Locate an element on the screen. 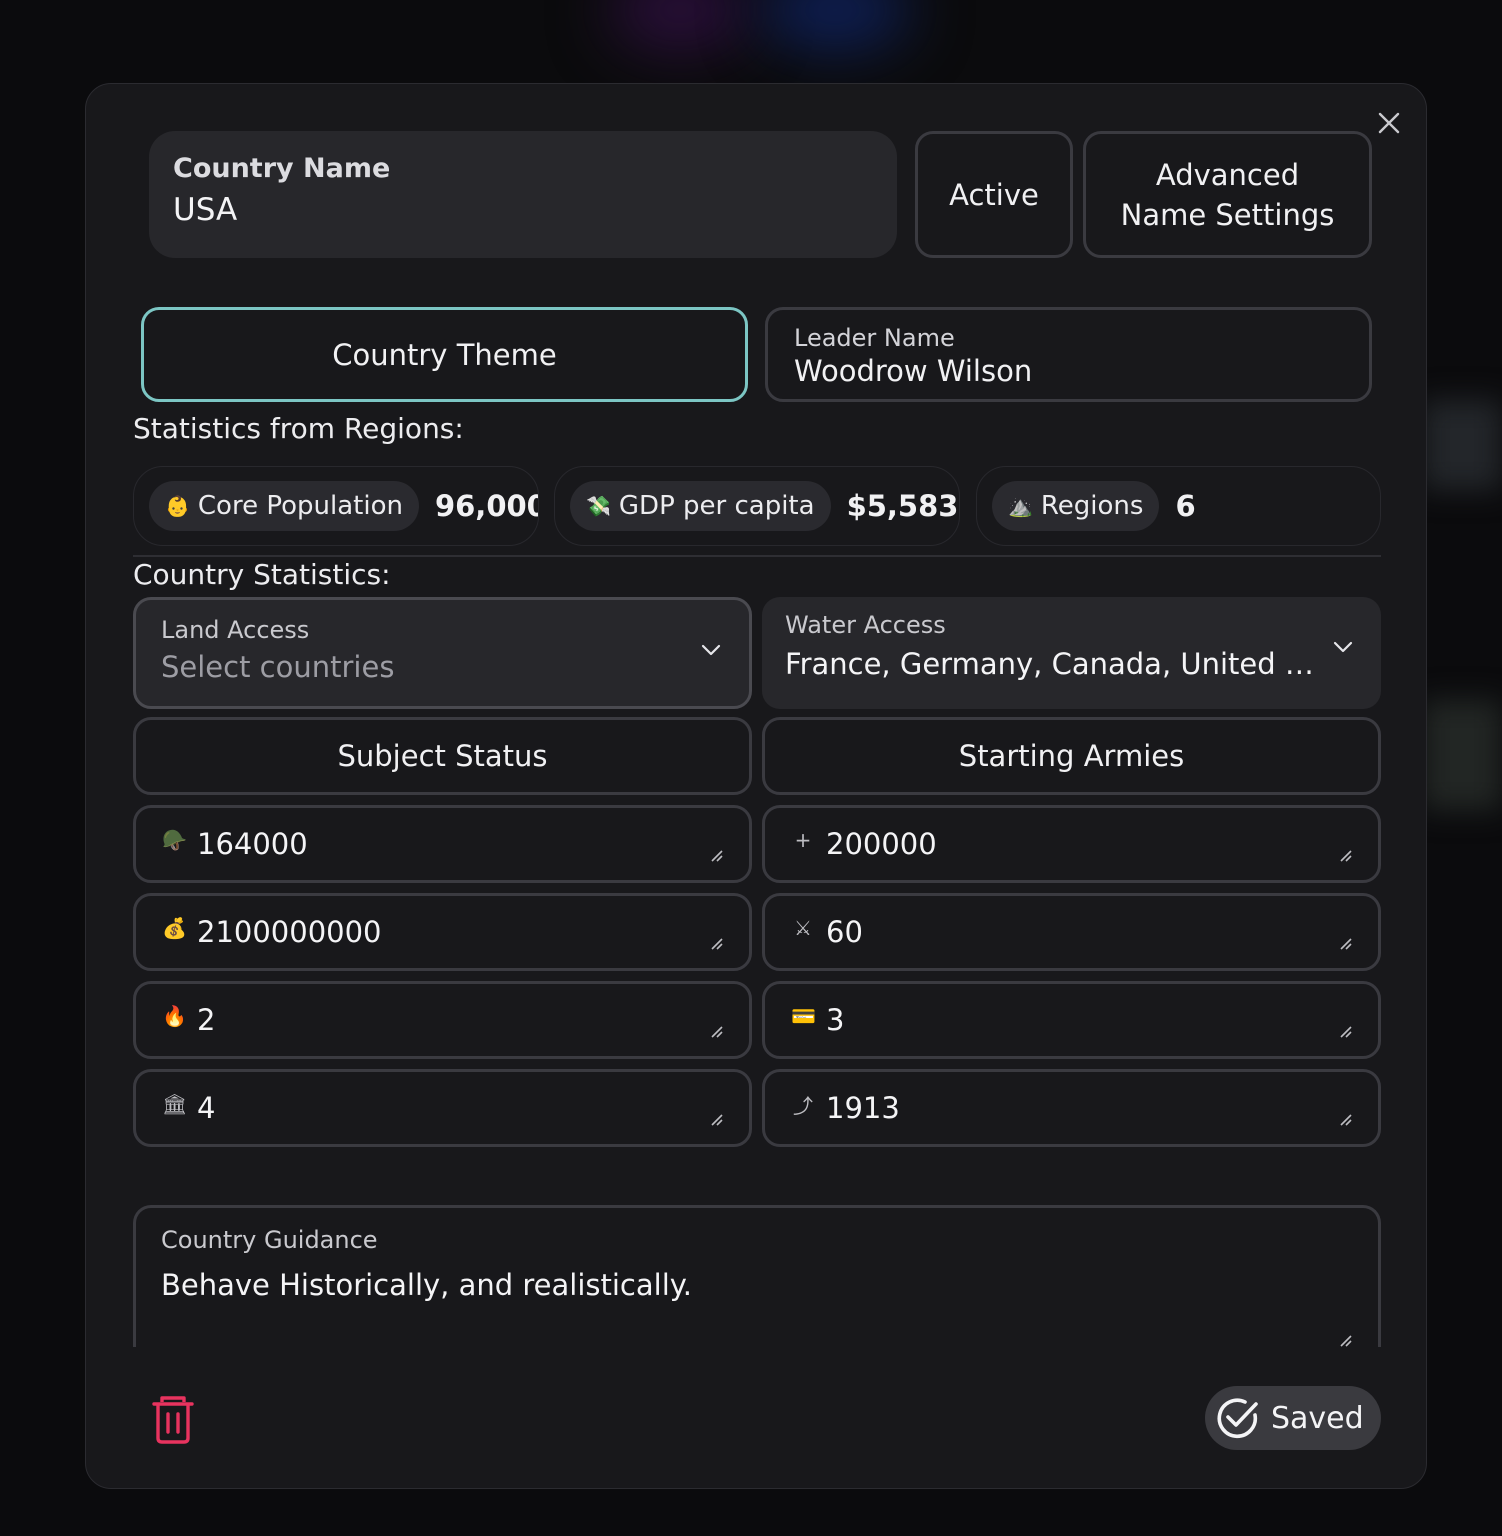  stat-regions: ⛰️ Regions 6 is located at coordinates (1178, 506).